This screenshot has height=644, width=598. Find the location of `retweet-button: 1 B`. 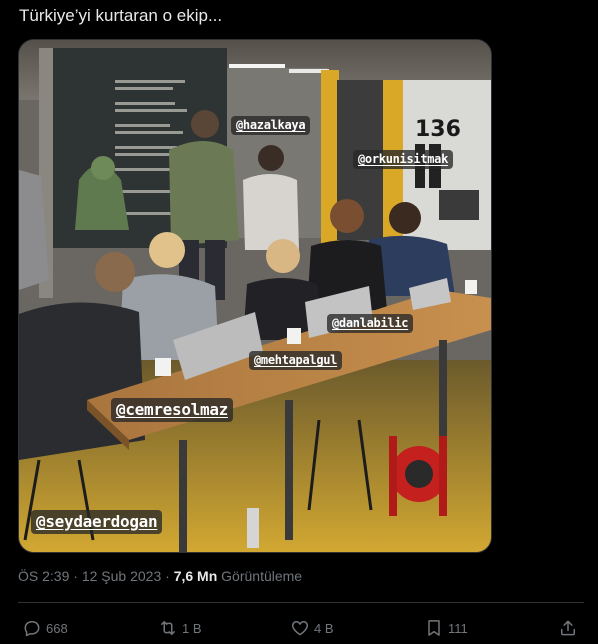

retweet-button: 1 B is located at coordinates (180, 628).